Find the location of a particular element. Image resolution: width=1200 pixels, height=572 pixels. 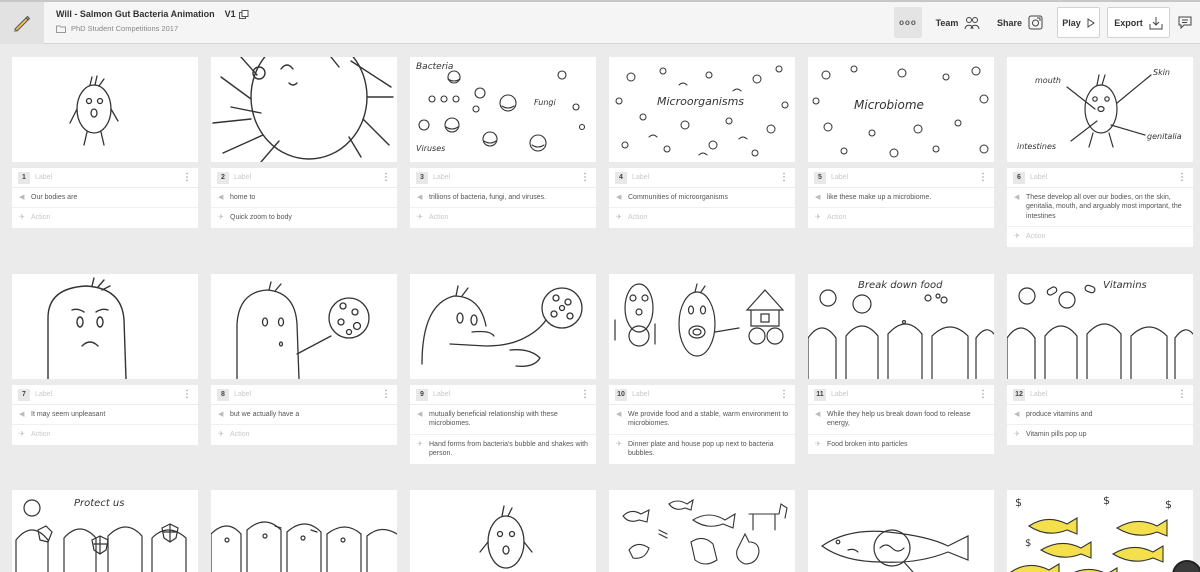

frame-card: $ $ $ $ is located at coordinates (1100, 531).